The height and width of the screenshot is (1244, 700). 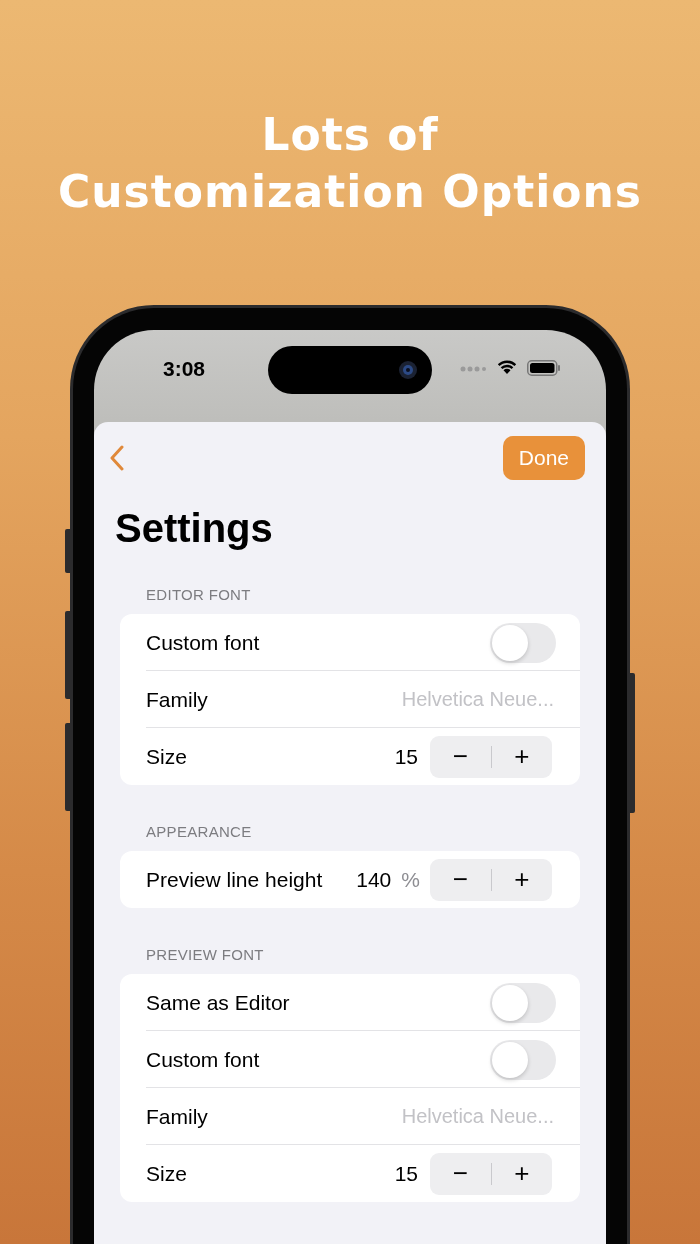 What do you see at coordinates (205, 955) in the screenshot?
I see `section-header: PREVIEW FONT` at bounding box center [205, 955].